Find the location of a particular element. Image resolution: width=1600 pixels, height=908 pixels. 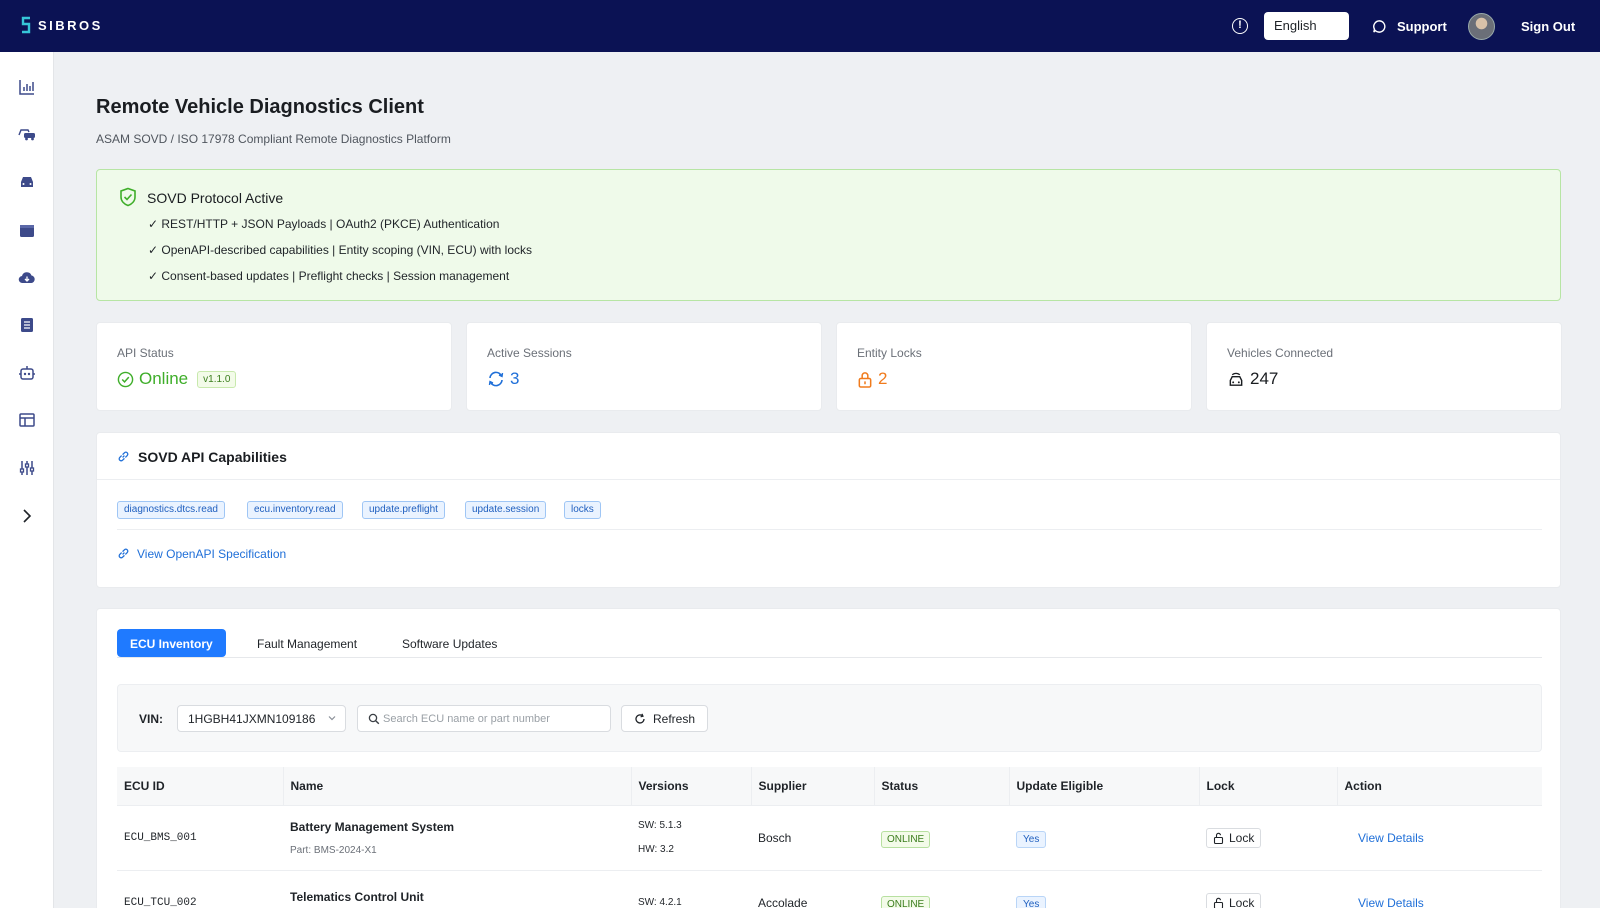

refresh-label: Refresh is located at coordinates (674, 719).